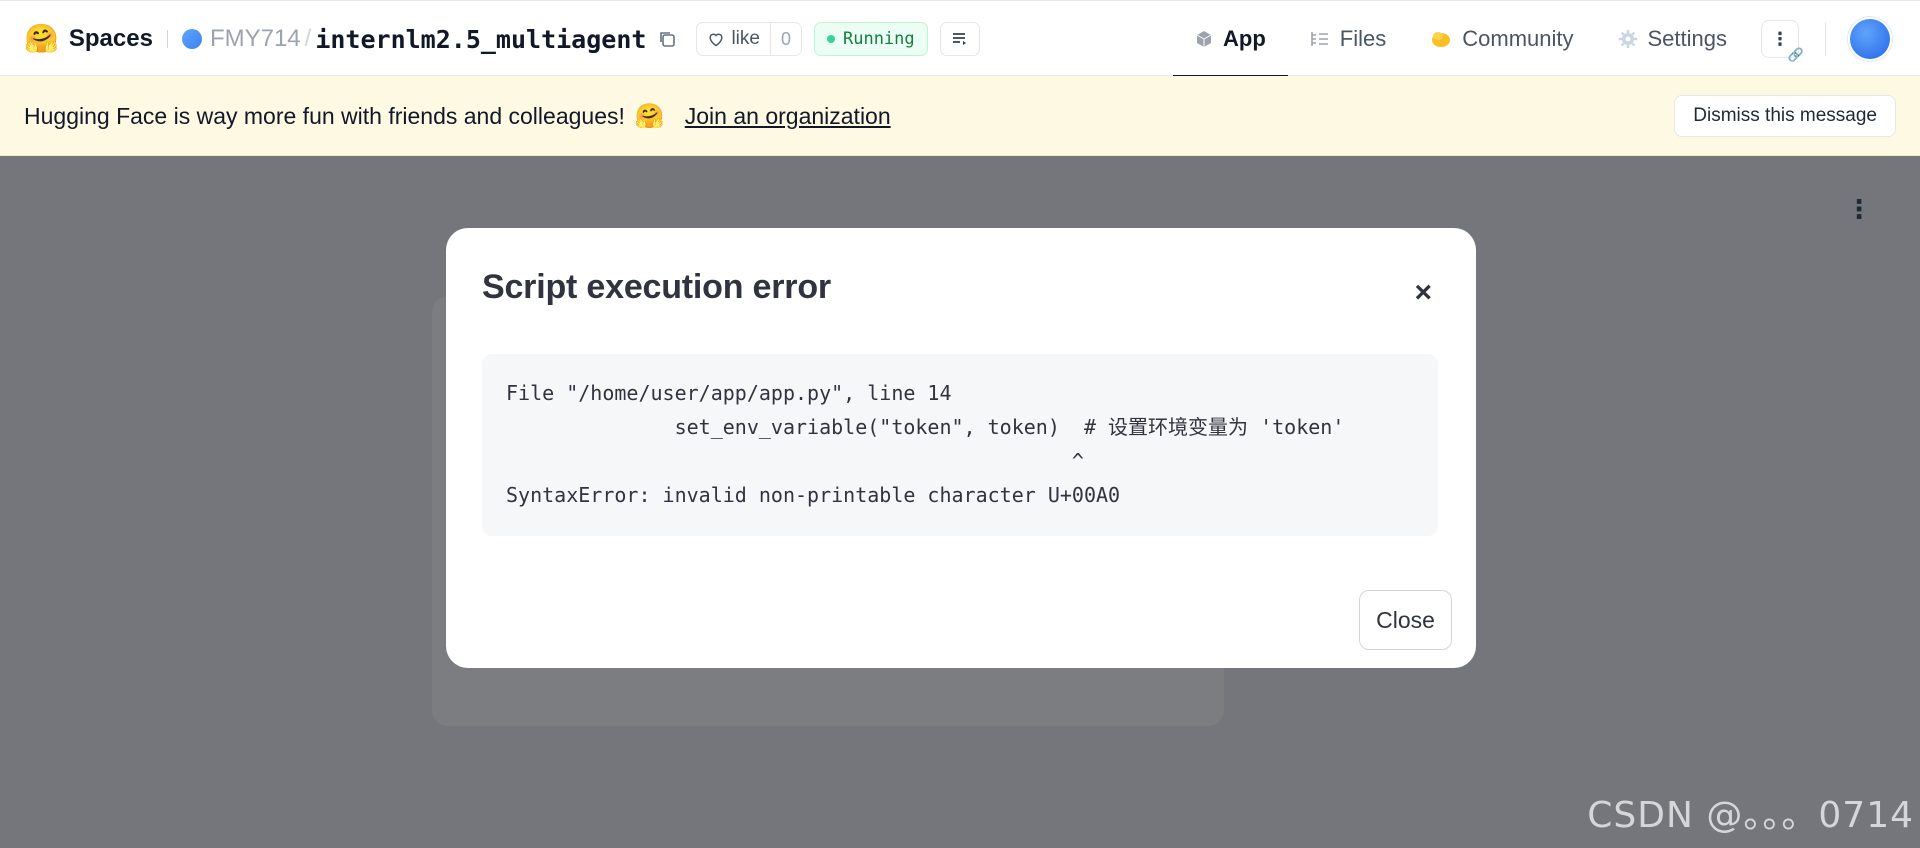 Image resolution: width=1920 pixels, height=848 pixels. Describe the element at coordinates (41, 39) in the screenshot. I see `hugging-face-logo-icon: 🤗` at that location.